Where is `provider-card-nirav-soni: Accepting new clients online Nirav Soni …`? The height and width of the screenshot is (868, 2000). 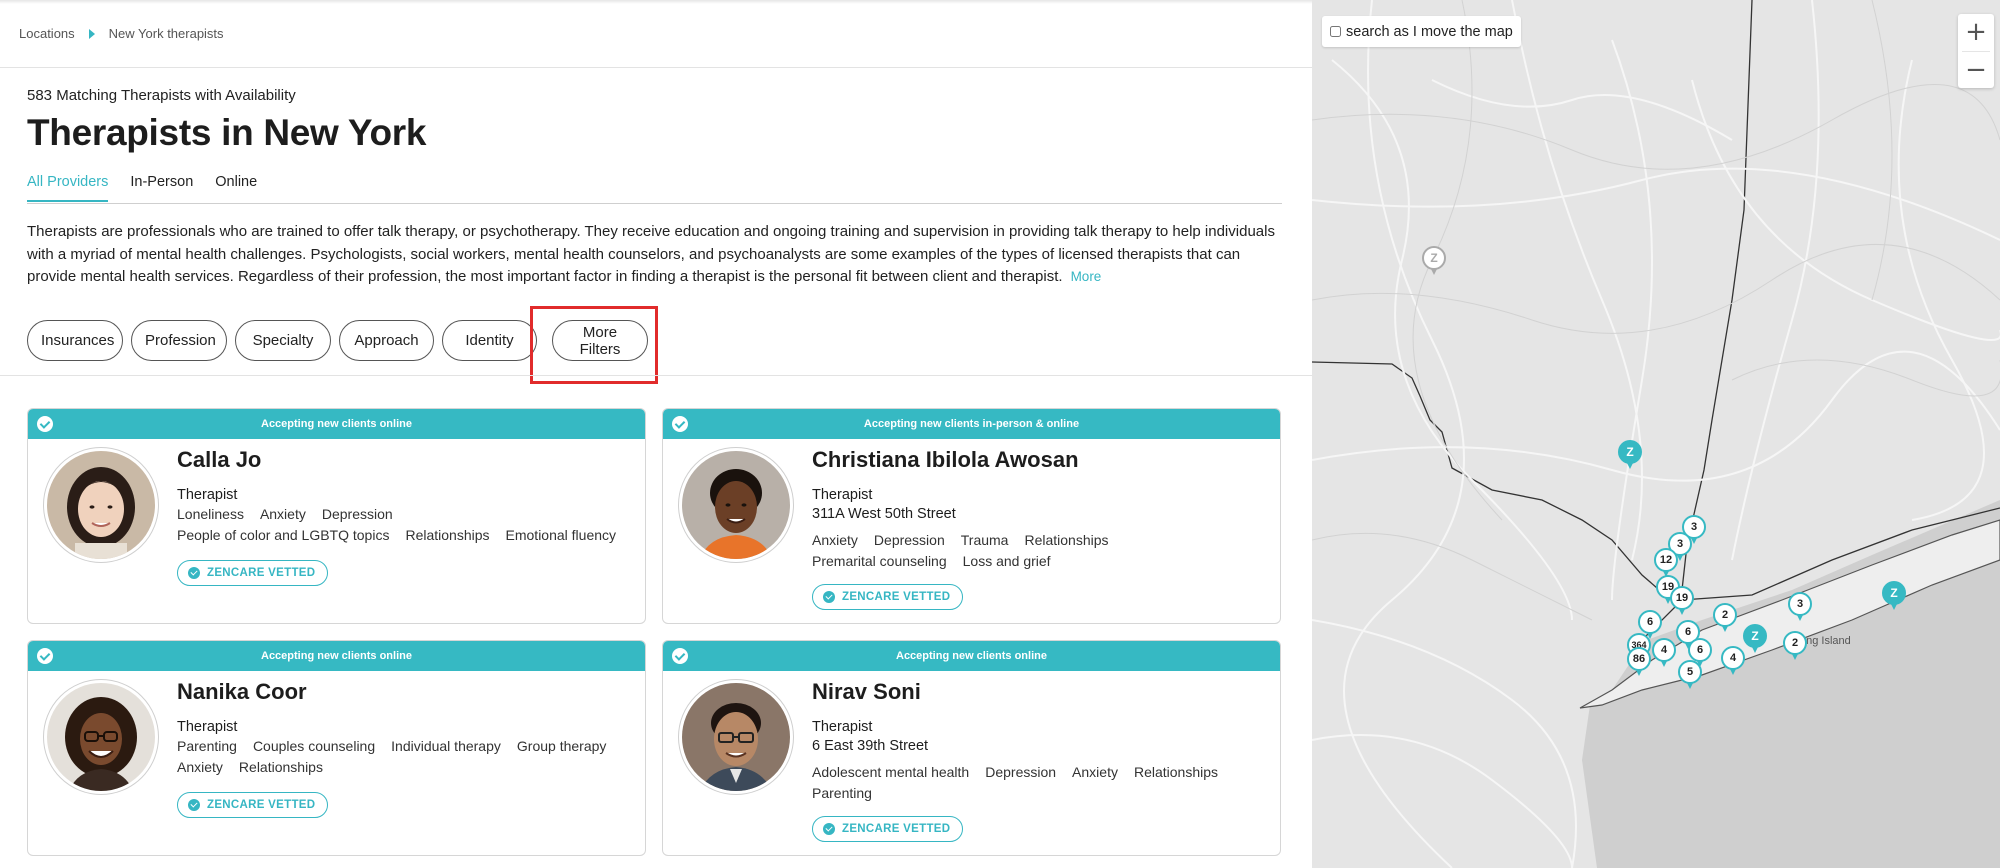 provider-card-nirav-soni: Accepting new clients online Nirav Soni … is located at coordinates (971, 748).